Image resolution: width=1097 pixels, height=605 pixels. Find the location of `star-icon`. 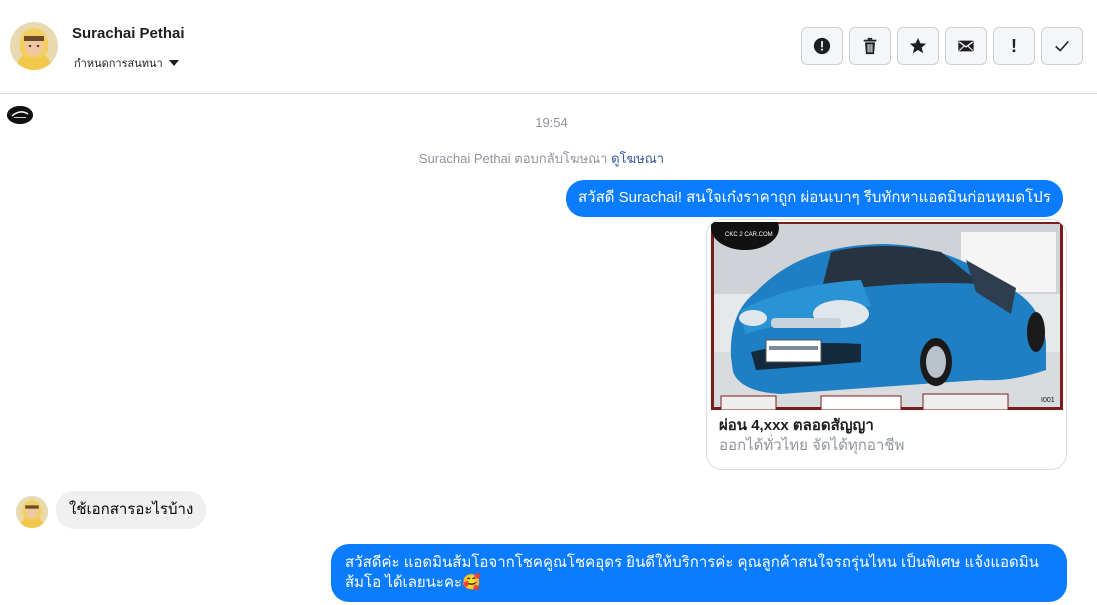

star-icon is located at coordinates (918, 45).